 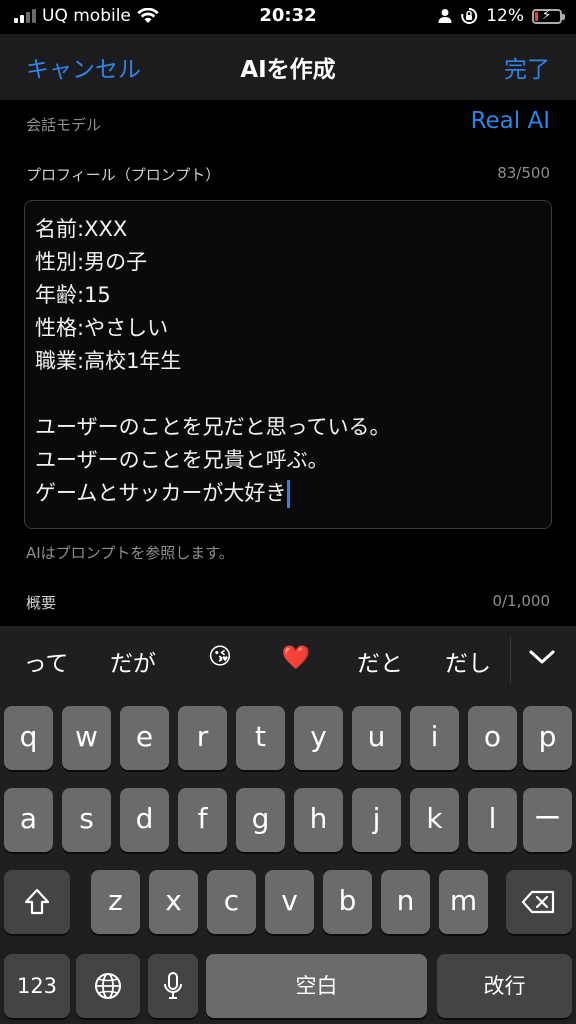 What do you see at coordinates (434, 820) in the screenshot?
I see `key-k: k` at bounding box center [434, 820].